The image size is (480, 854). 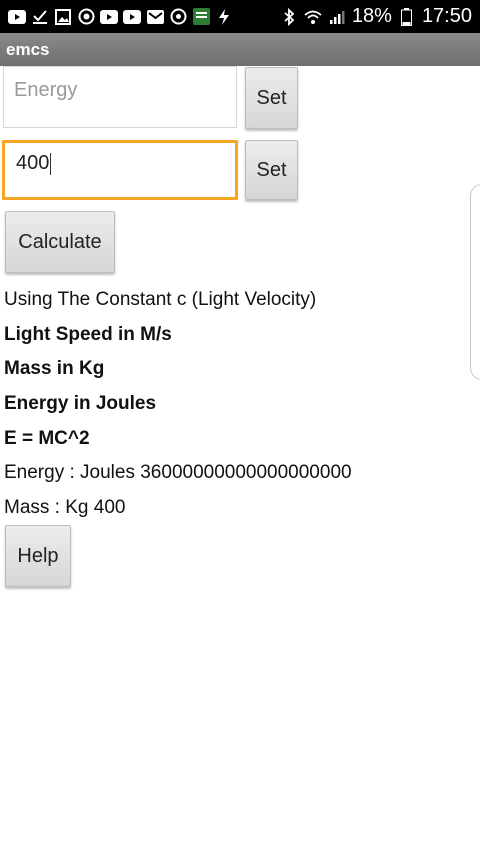 What do you see at coordinates (40, 17) in the screenshot?
I see `download-done-icon` at bounding box center [40, 17].